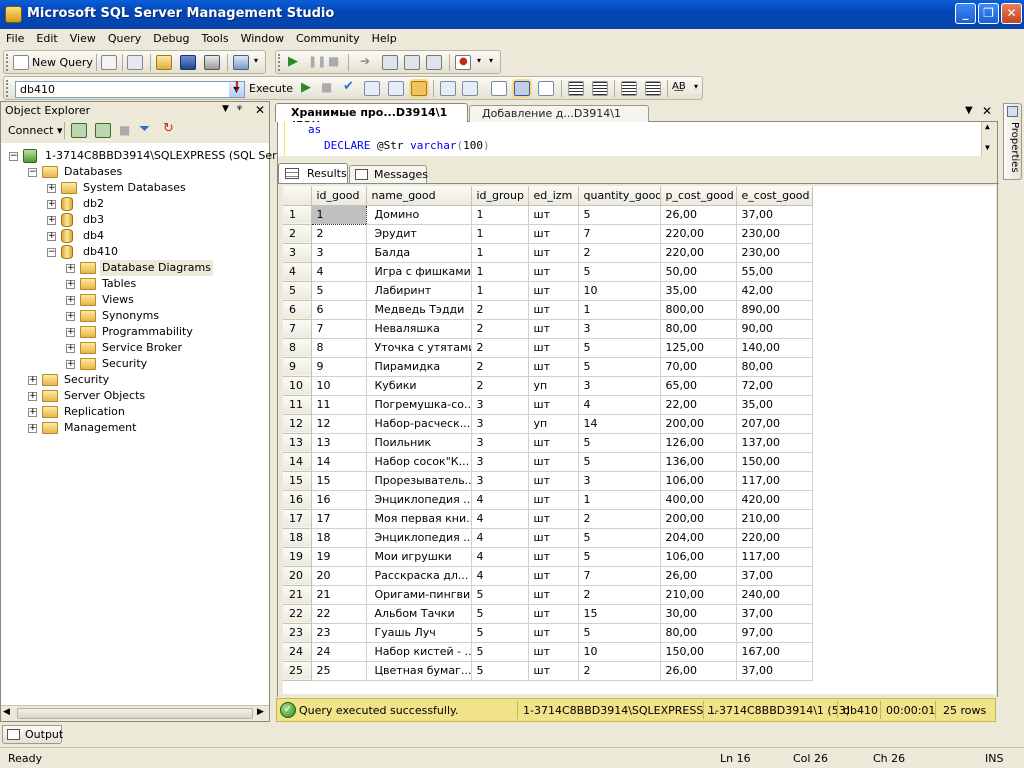 The height and width of the screenshot is (768, 1024). I want to click on table-cell: уп, so click(553, 424).